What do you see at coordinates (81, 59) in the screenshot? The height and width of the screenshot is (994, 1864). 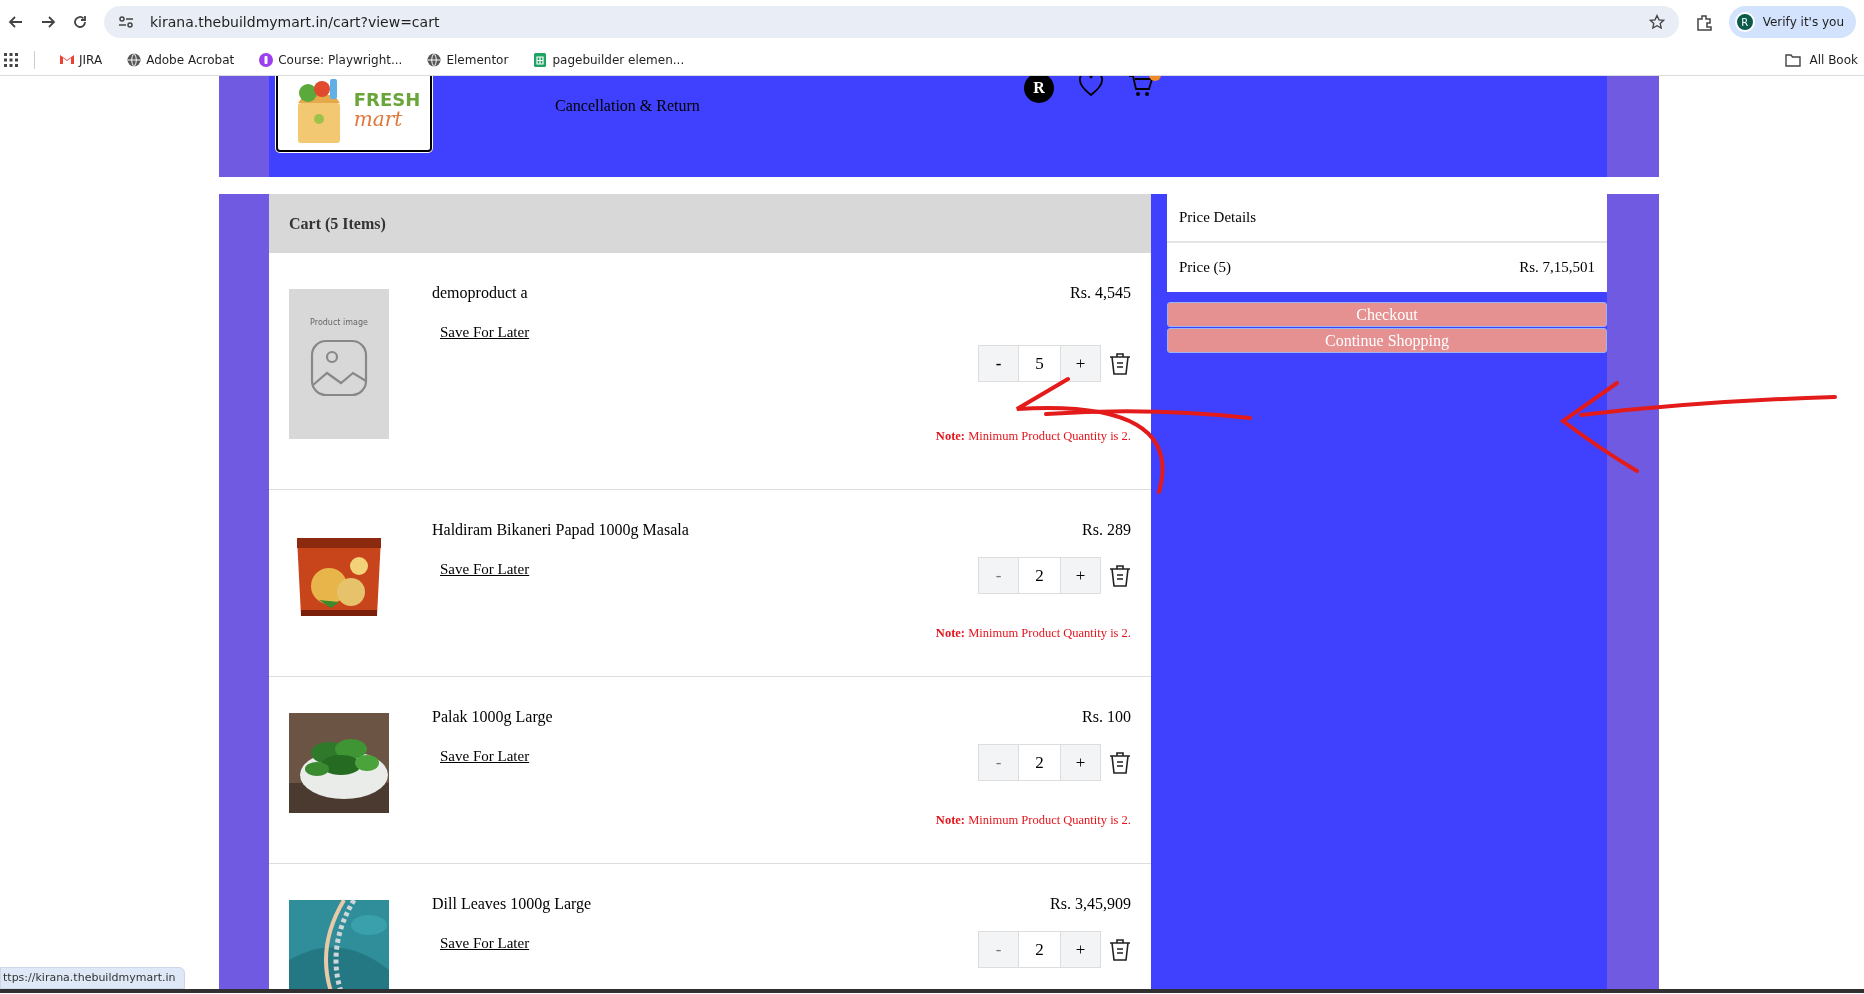 I see `bookmark-link: JIRA` at bounding box center [81, 59].